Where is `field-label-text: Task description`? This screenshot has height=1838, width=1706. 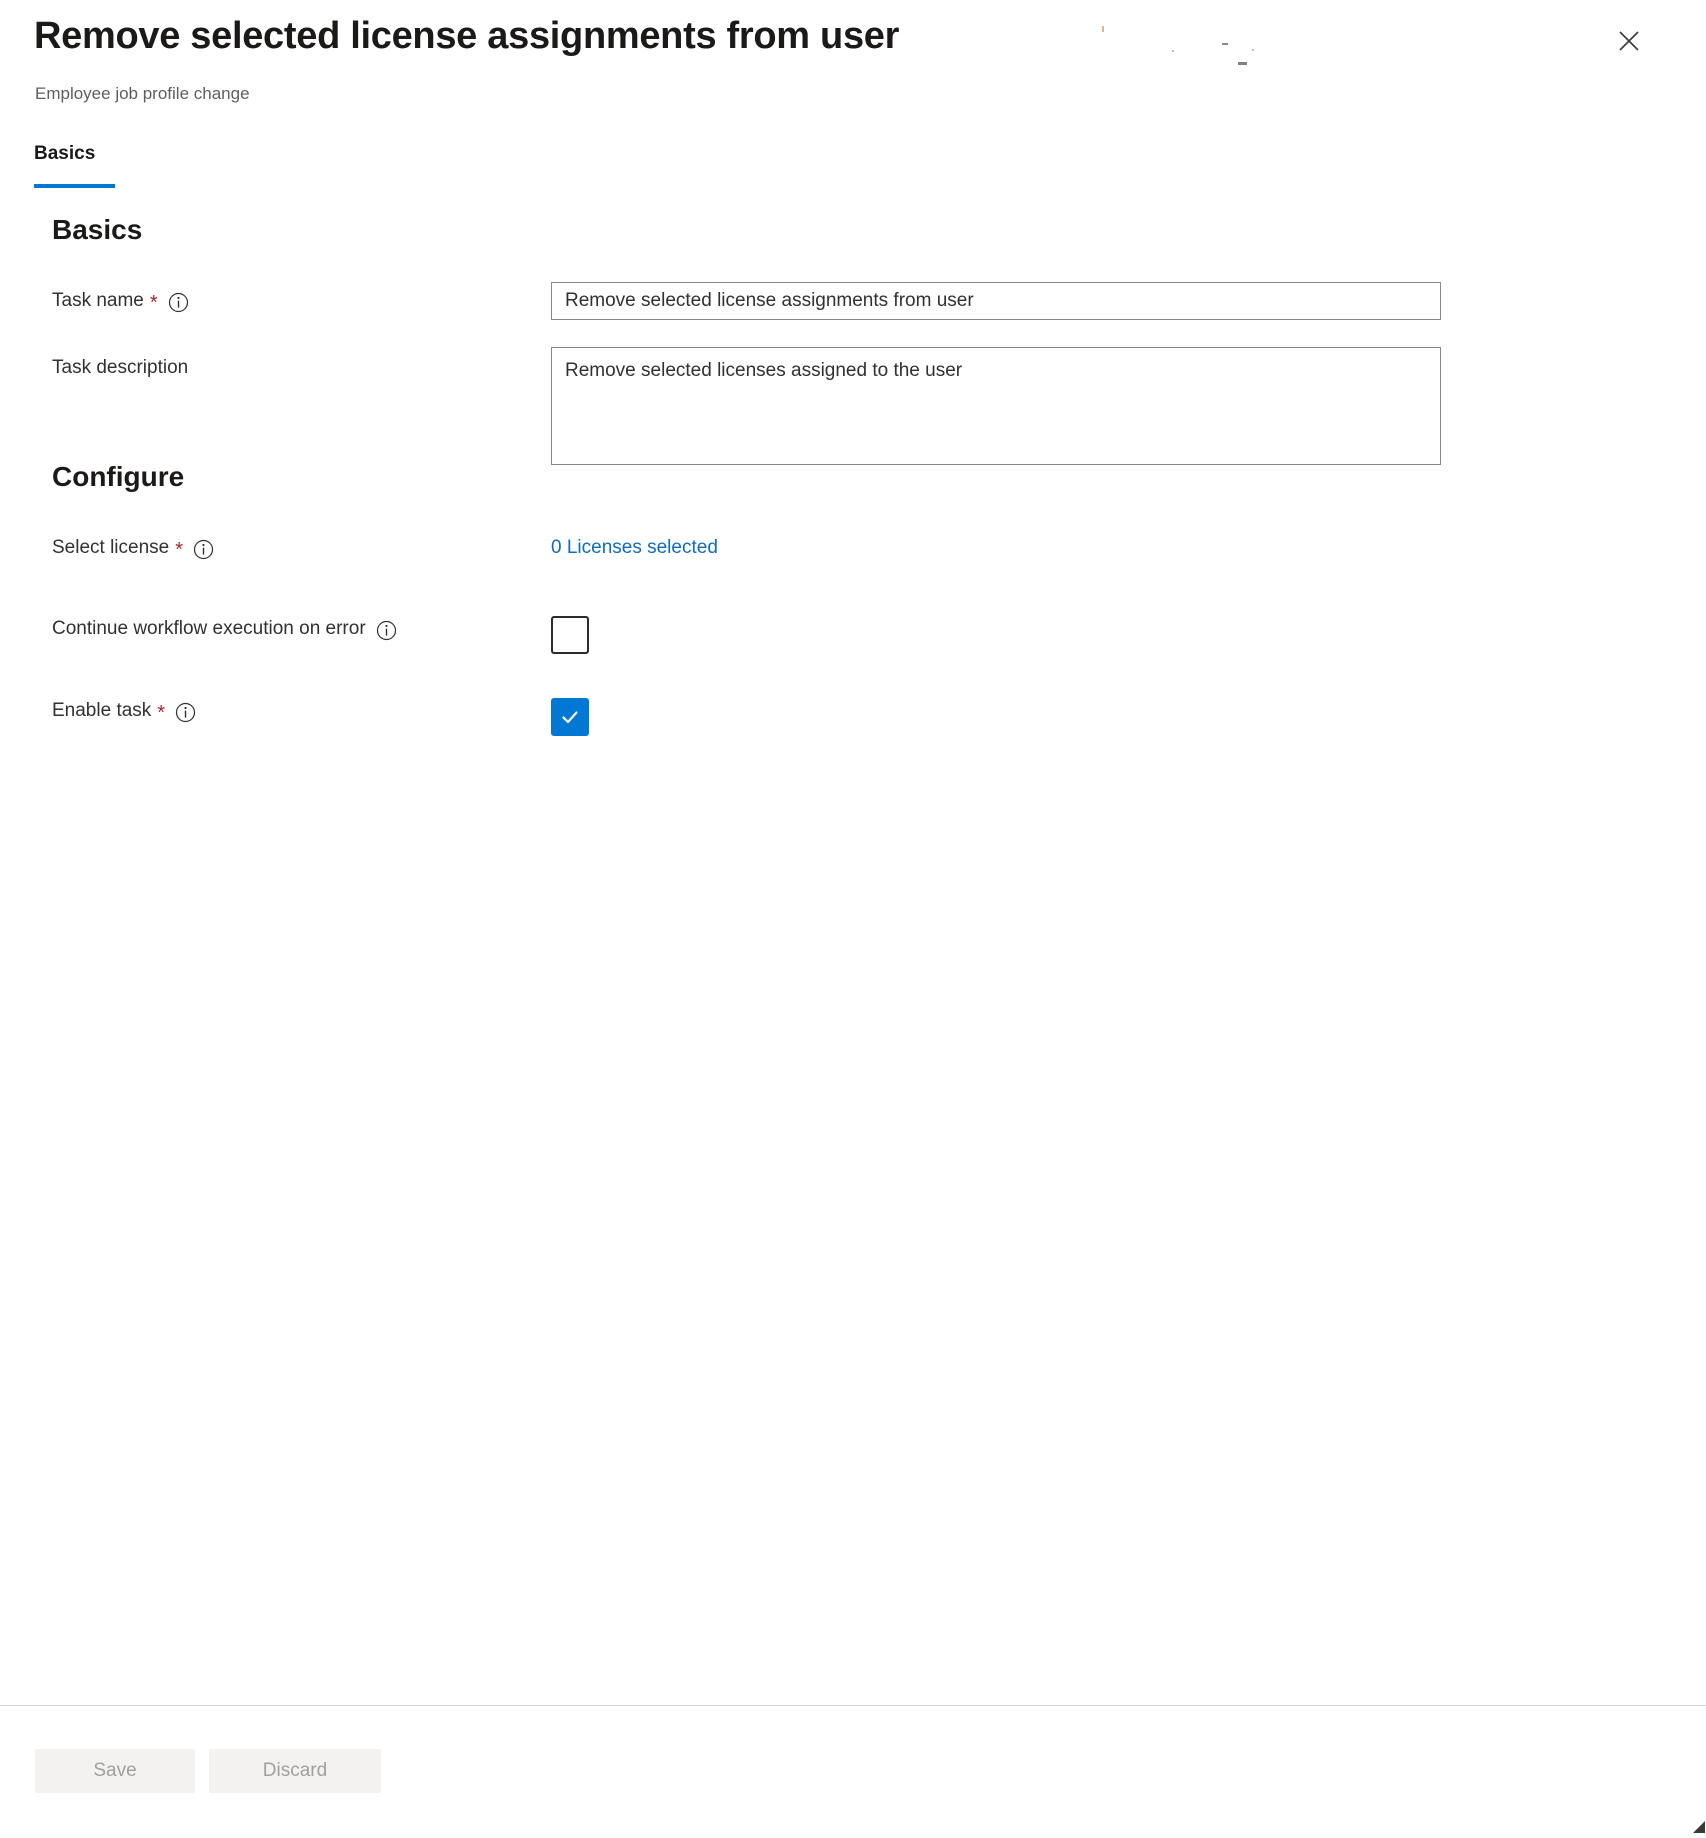 field-label-text: Task description is located at coordinates (120, 367).